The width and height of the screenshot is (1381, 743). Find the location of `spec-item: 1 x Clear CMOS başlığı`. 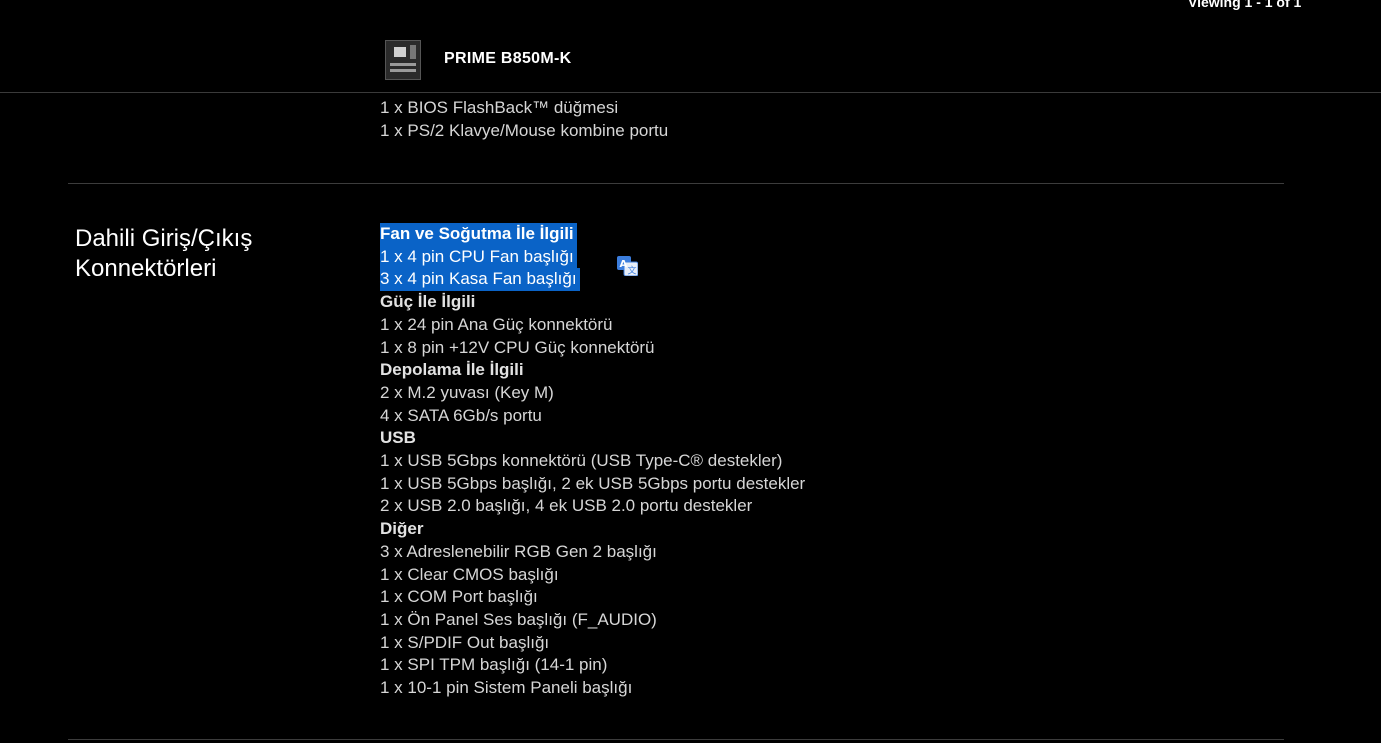

spec-item: 1 x Clear CMOS başlığı is located at coordinates (592, 575).